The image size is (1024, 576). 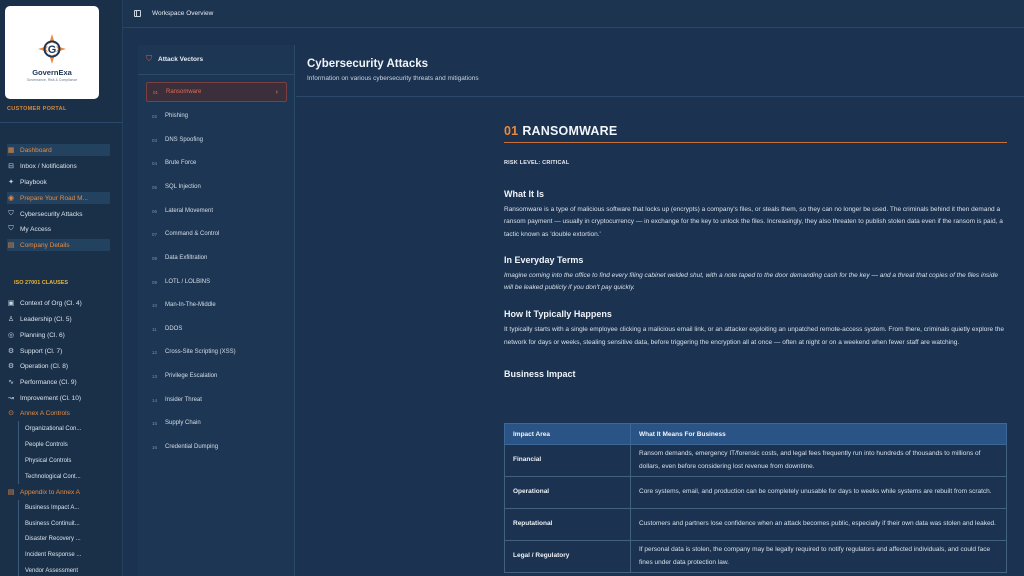 What do you see at coordinates (48, 166) in the screenshot?
I see `sidebar-item-label: Inbox / Notifications` at bounding box center [48, 166].